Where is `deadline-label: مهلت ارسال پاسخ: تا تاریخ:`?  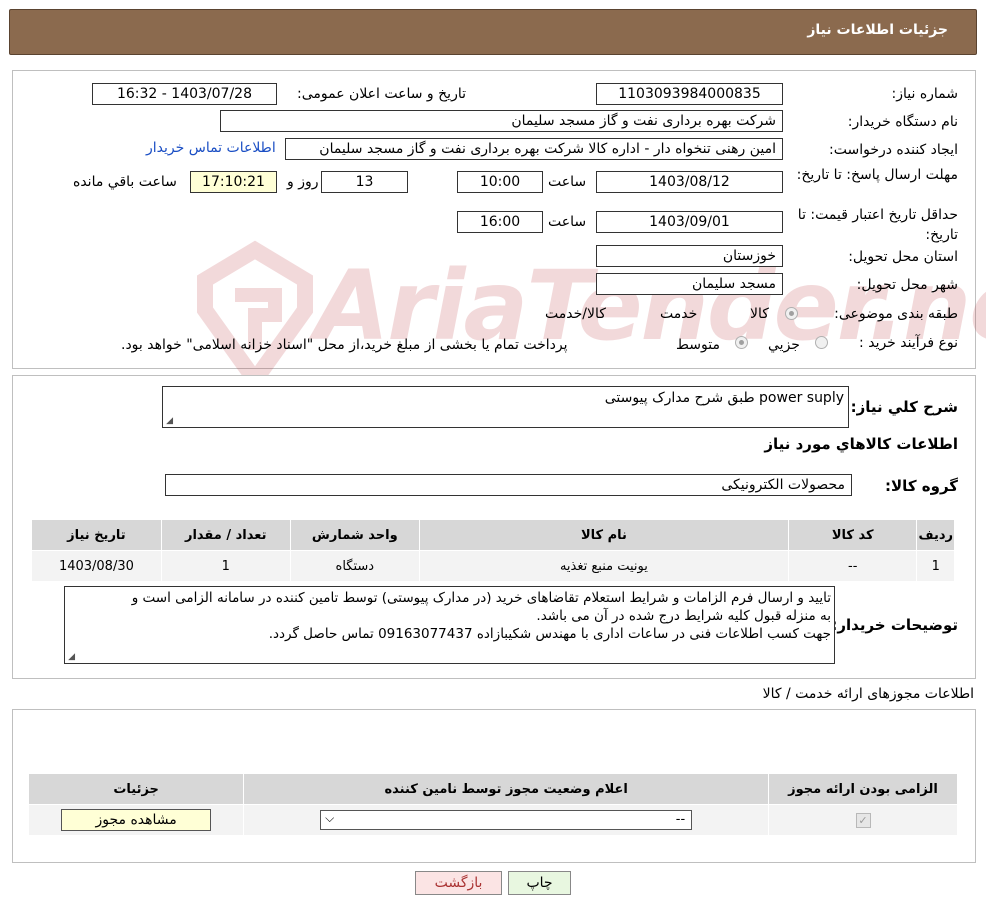
deadline-label: مهلت ارسال پاسخ: تا تاریخ: is located at coordinates (877, 175).